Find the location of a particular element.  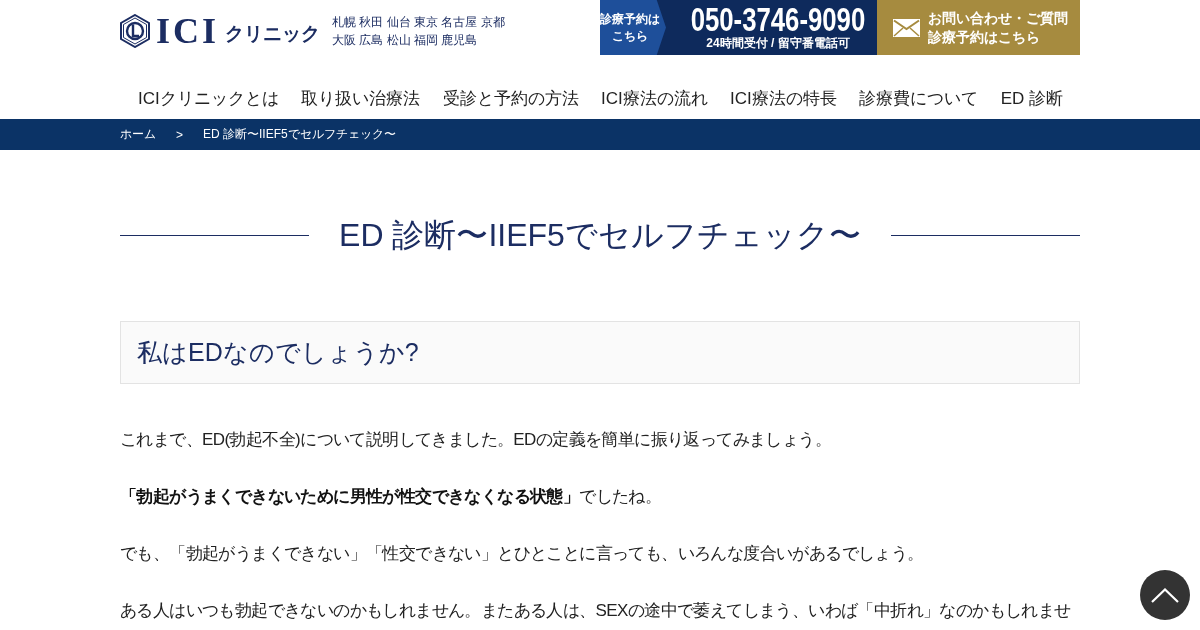

phone-hours: 24時間受付 / 留守番電話可 is located at coordinates (778, 42).